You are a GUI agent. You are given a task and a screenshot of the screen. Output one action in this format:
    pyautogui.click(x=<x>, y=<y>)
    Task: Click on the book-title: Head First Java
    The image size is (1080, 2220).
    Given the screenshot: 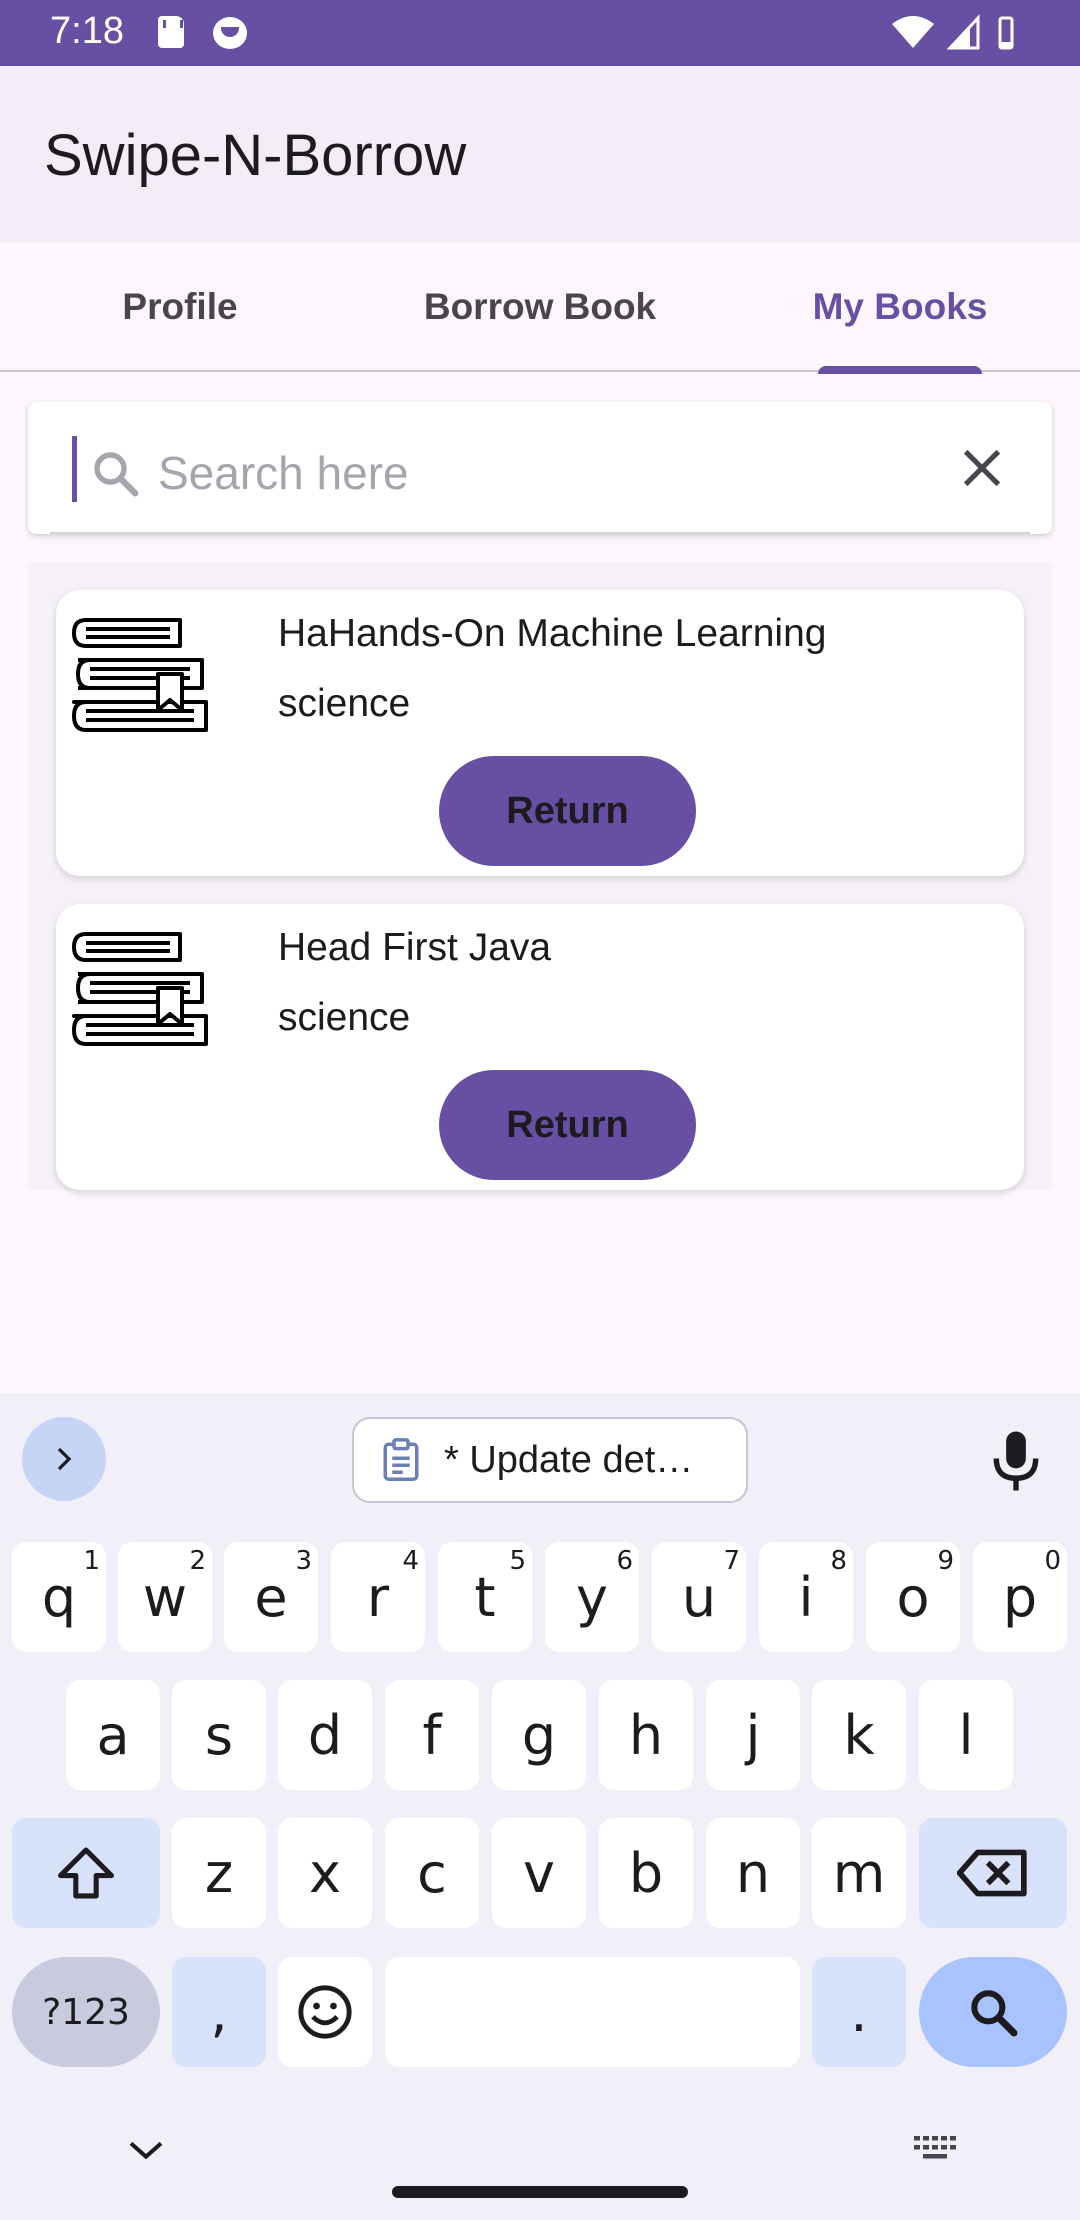 What is the action you would take?
    pyautogui.click(x=415, y=947)
    